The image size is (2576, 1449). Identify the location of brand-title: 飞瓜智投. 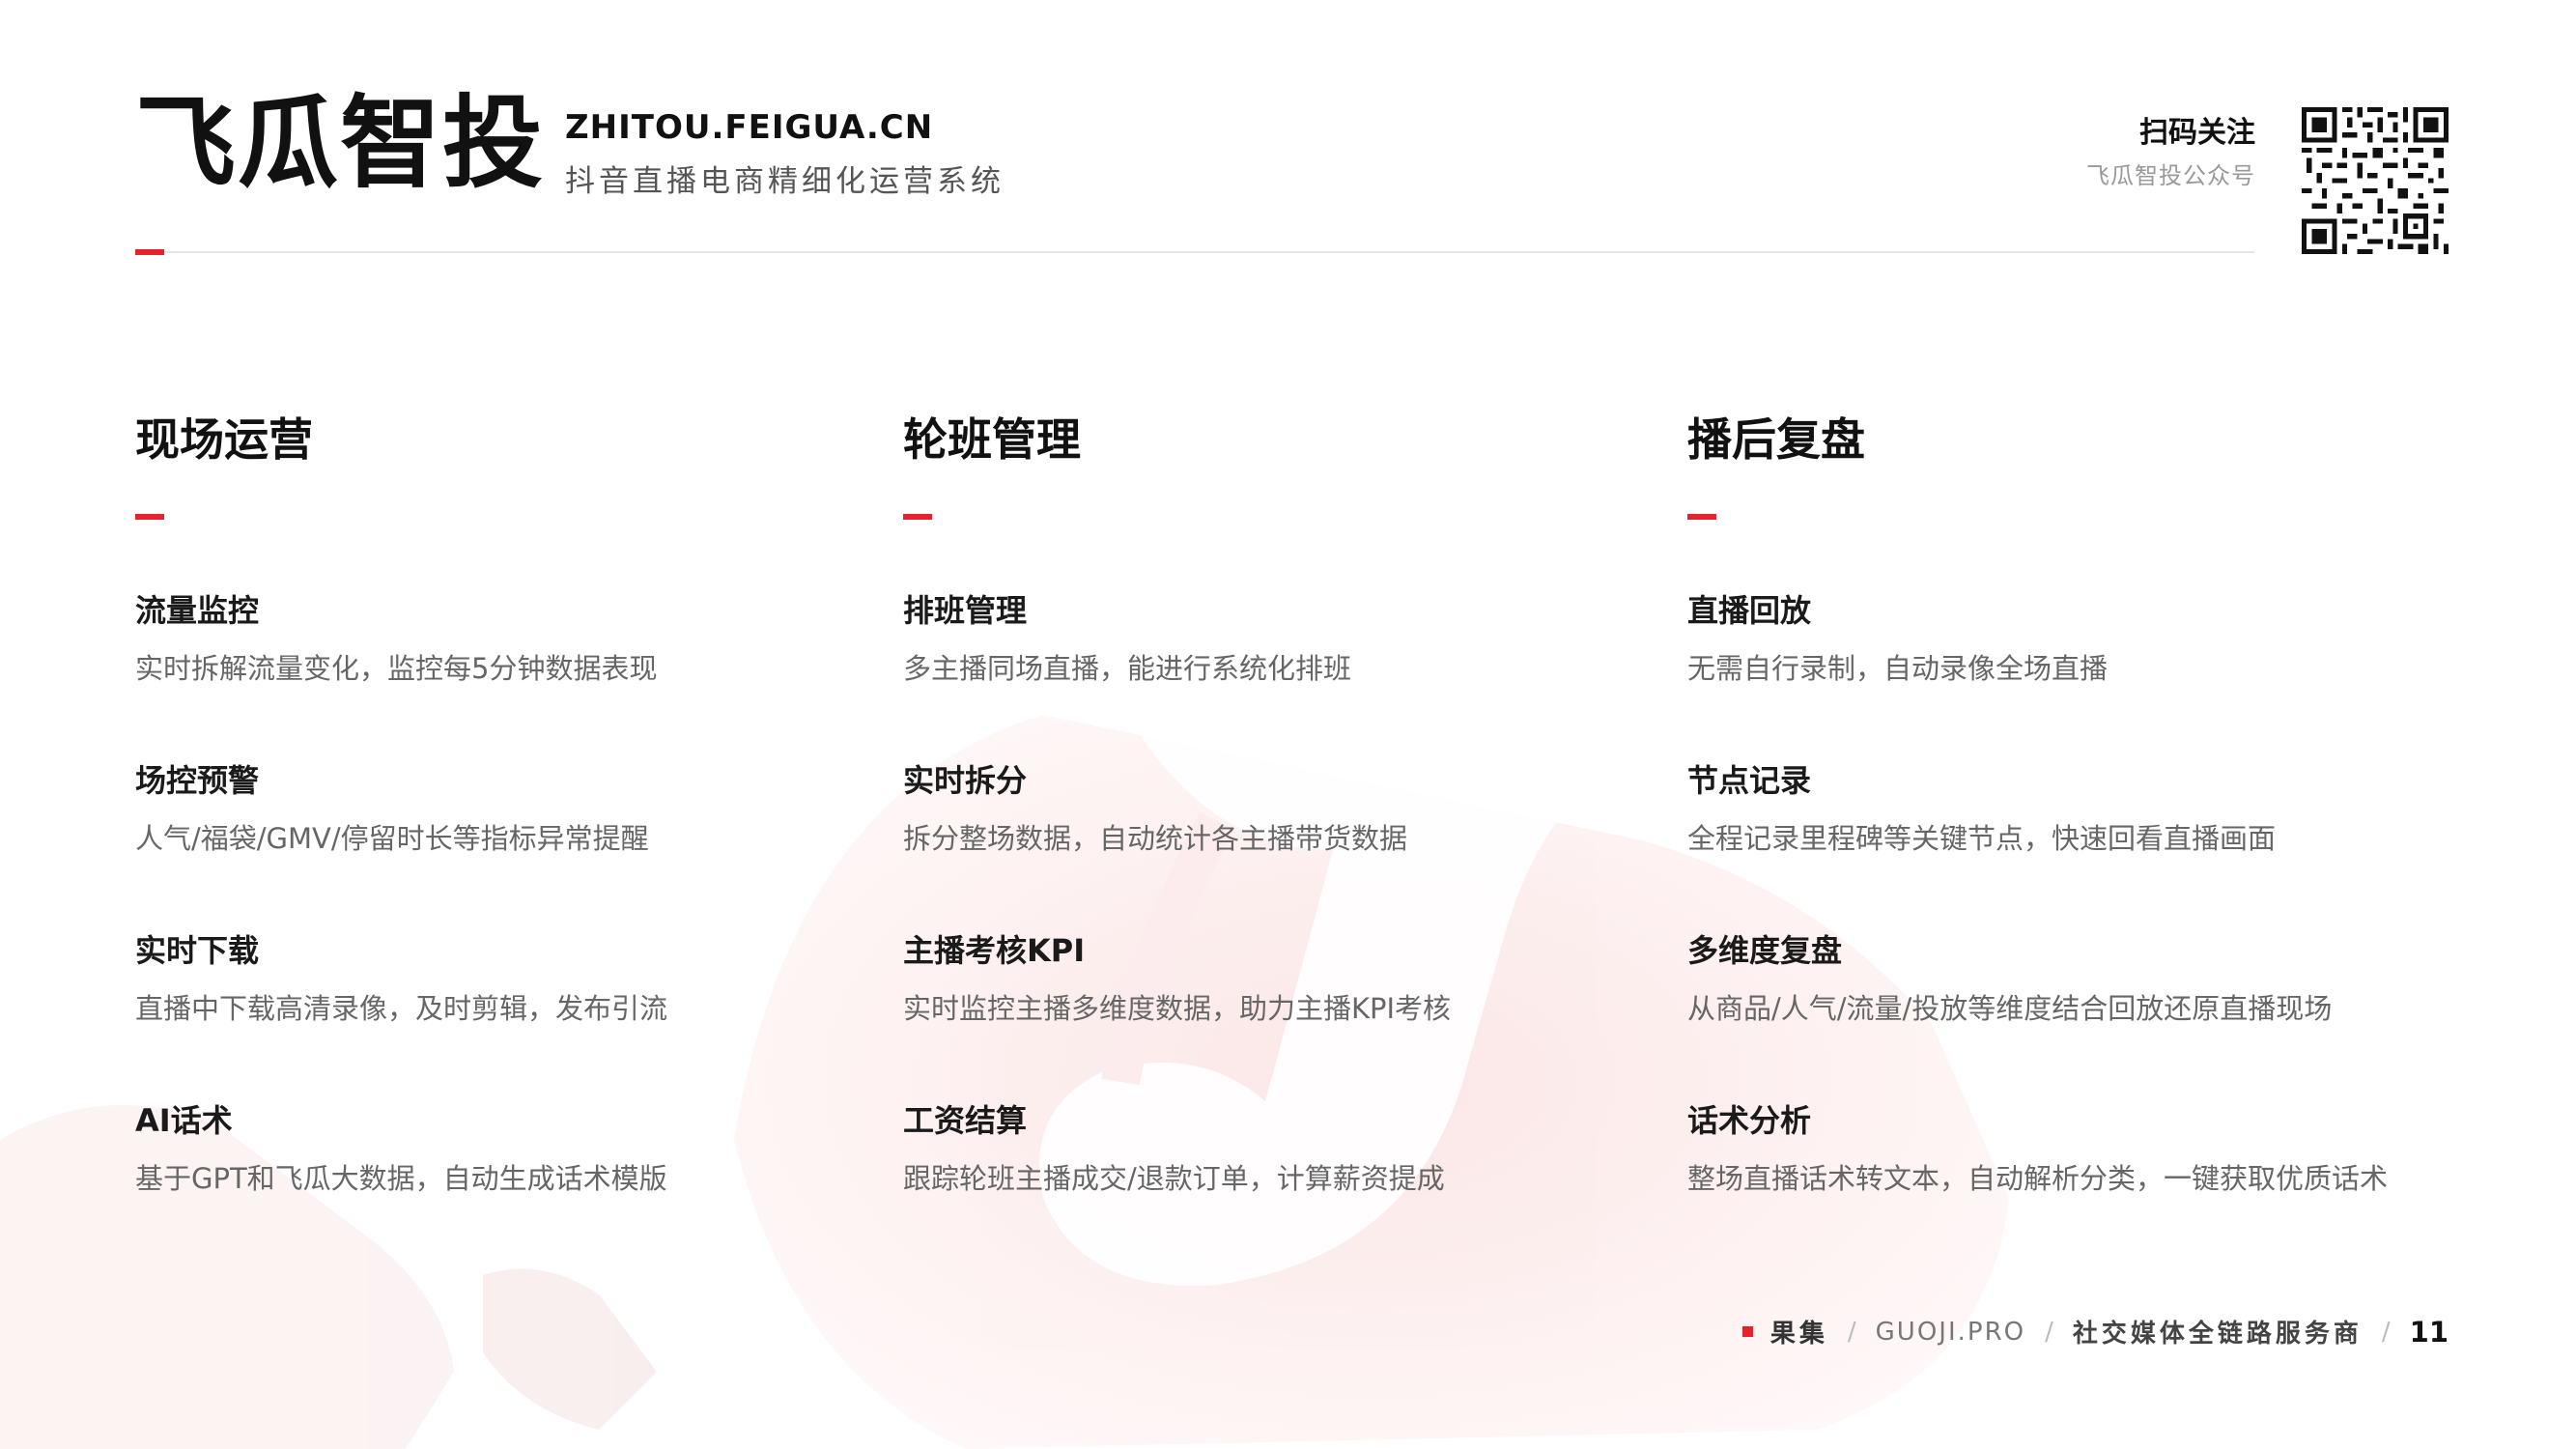
(340, 143).